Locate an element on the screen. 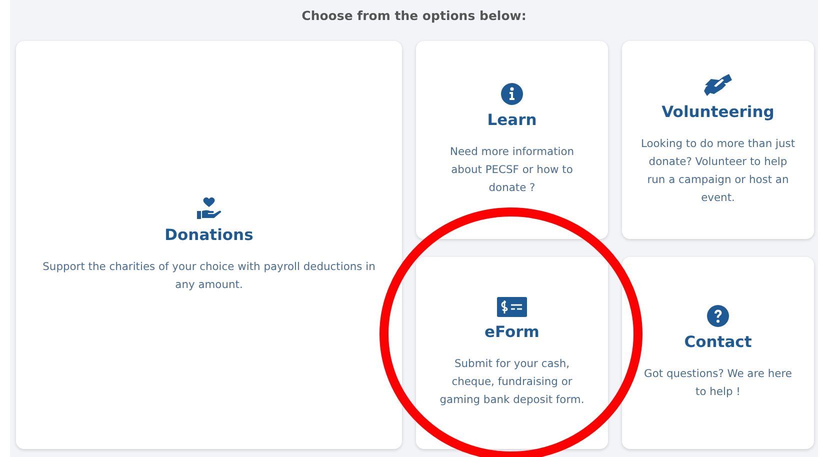  cheque-icon is located at coordinates (512, 307).